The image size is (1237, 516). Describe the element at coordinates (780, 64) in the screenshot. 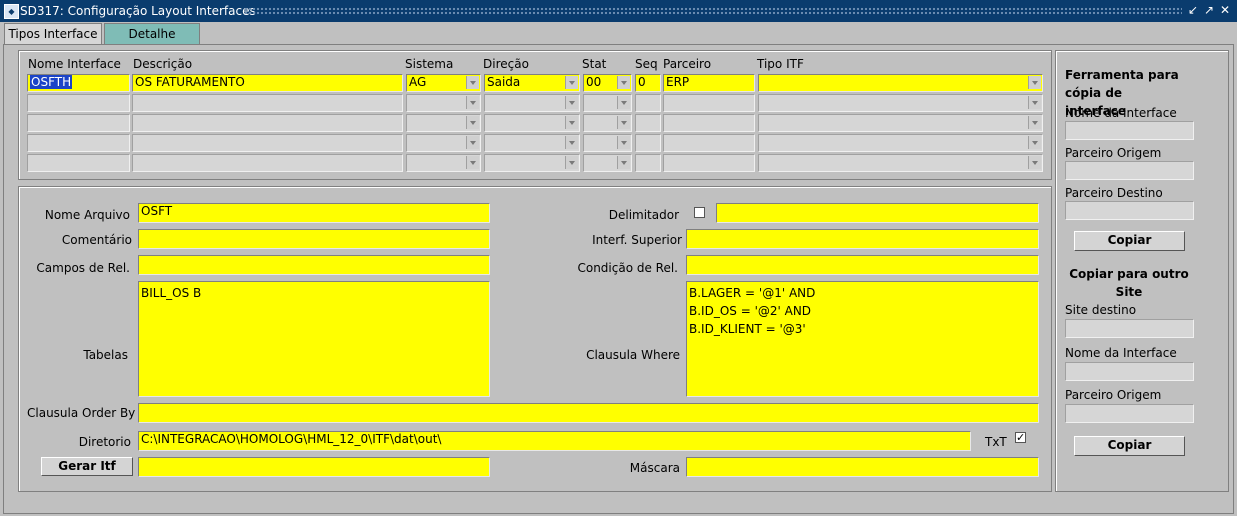

I see `header-tipo-itf: Tipo ITF` at that location.